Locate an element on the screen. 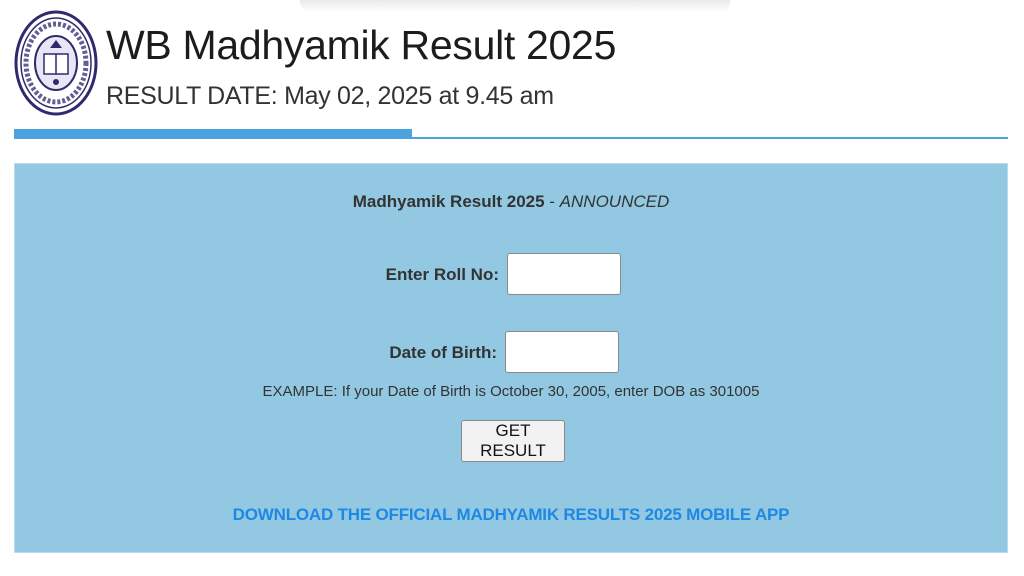 This screenshot has height=576, width=1024. roll-number-label: Enter Roll No: is located at coordinates (442, 274).